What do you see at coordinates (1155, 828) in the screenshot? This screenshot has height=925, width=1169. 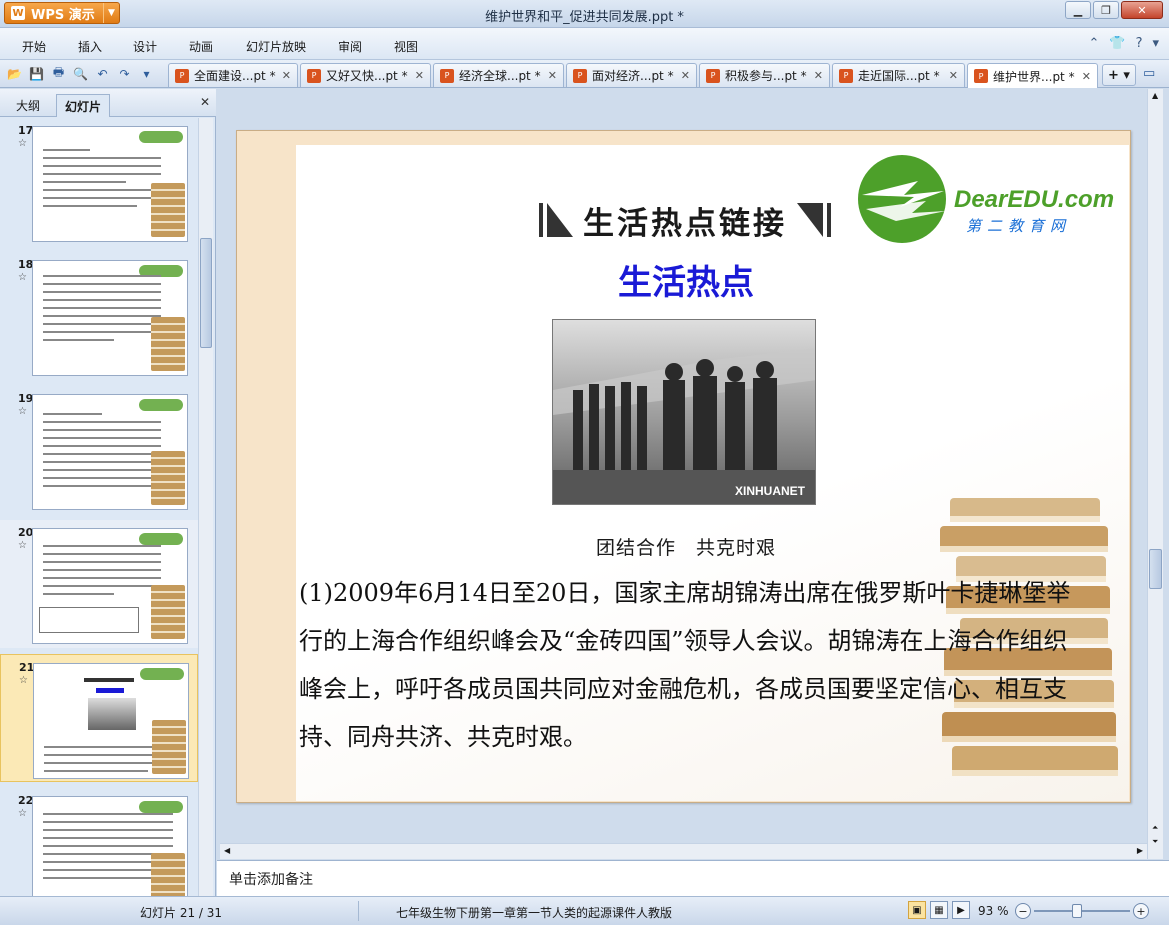 I see `prev-slide-icon: ⏶` at bounding box center [1155, 828].